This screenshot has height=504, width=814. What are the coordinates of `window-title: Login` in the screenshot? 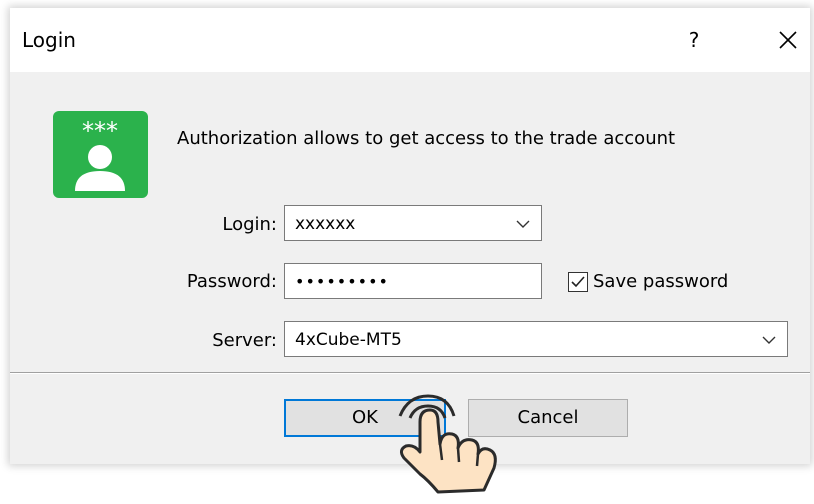 It's located at (49, 40).